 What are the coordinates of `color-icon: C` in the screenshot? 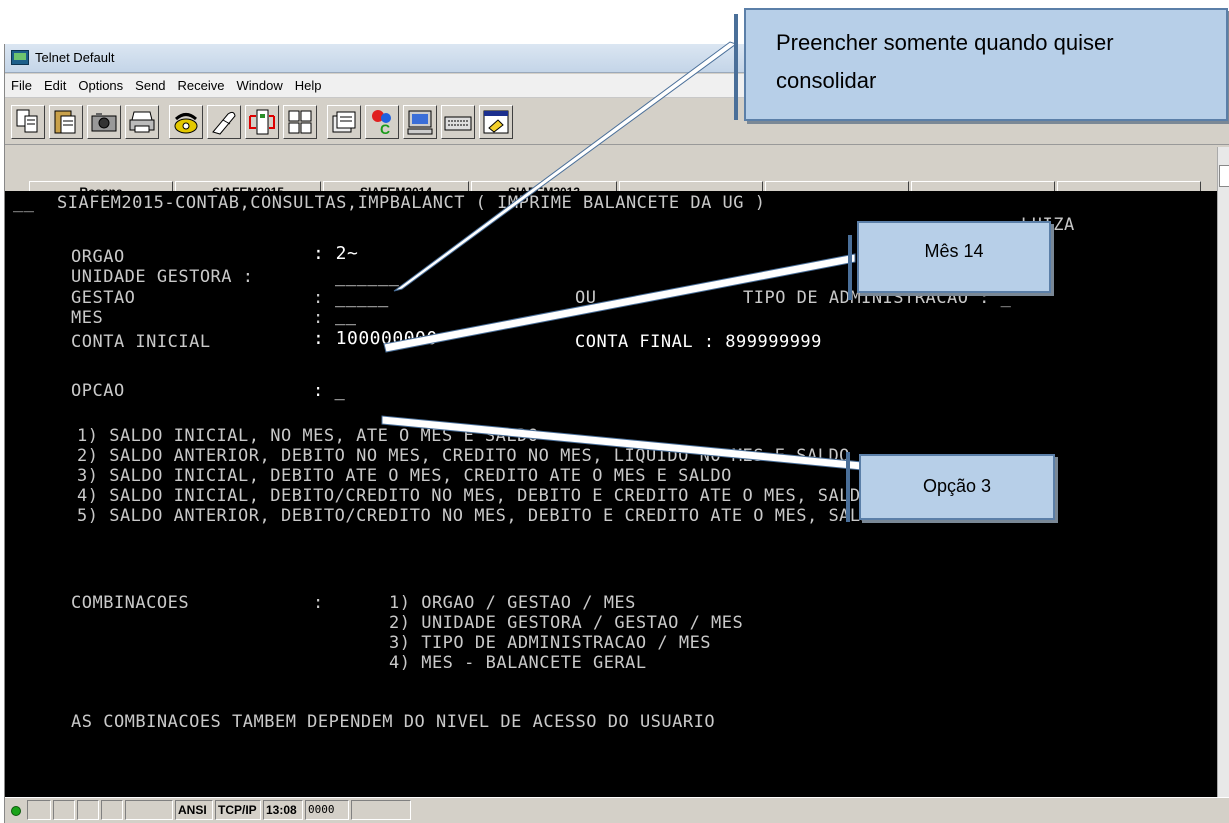 It's located at (382, 122).